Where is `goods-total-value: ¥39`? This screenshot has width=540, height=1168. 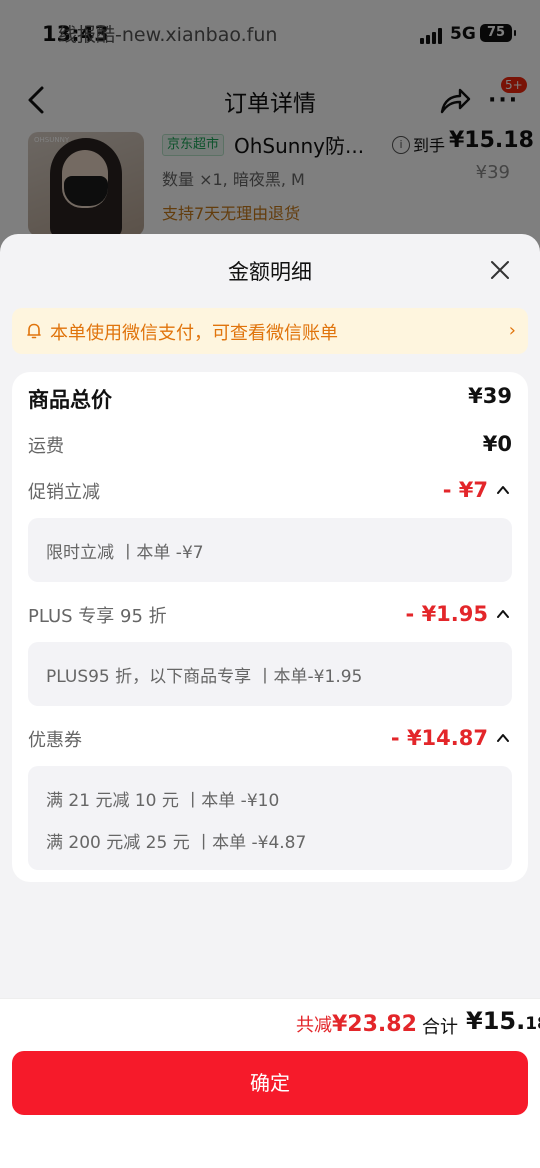 goods-total-value: ¥39 is located at coordinates (490, 396).